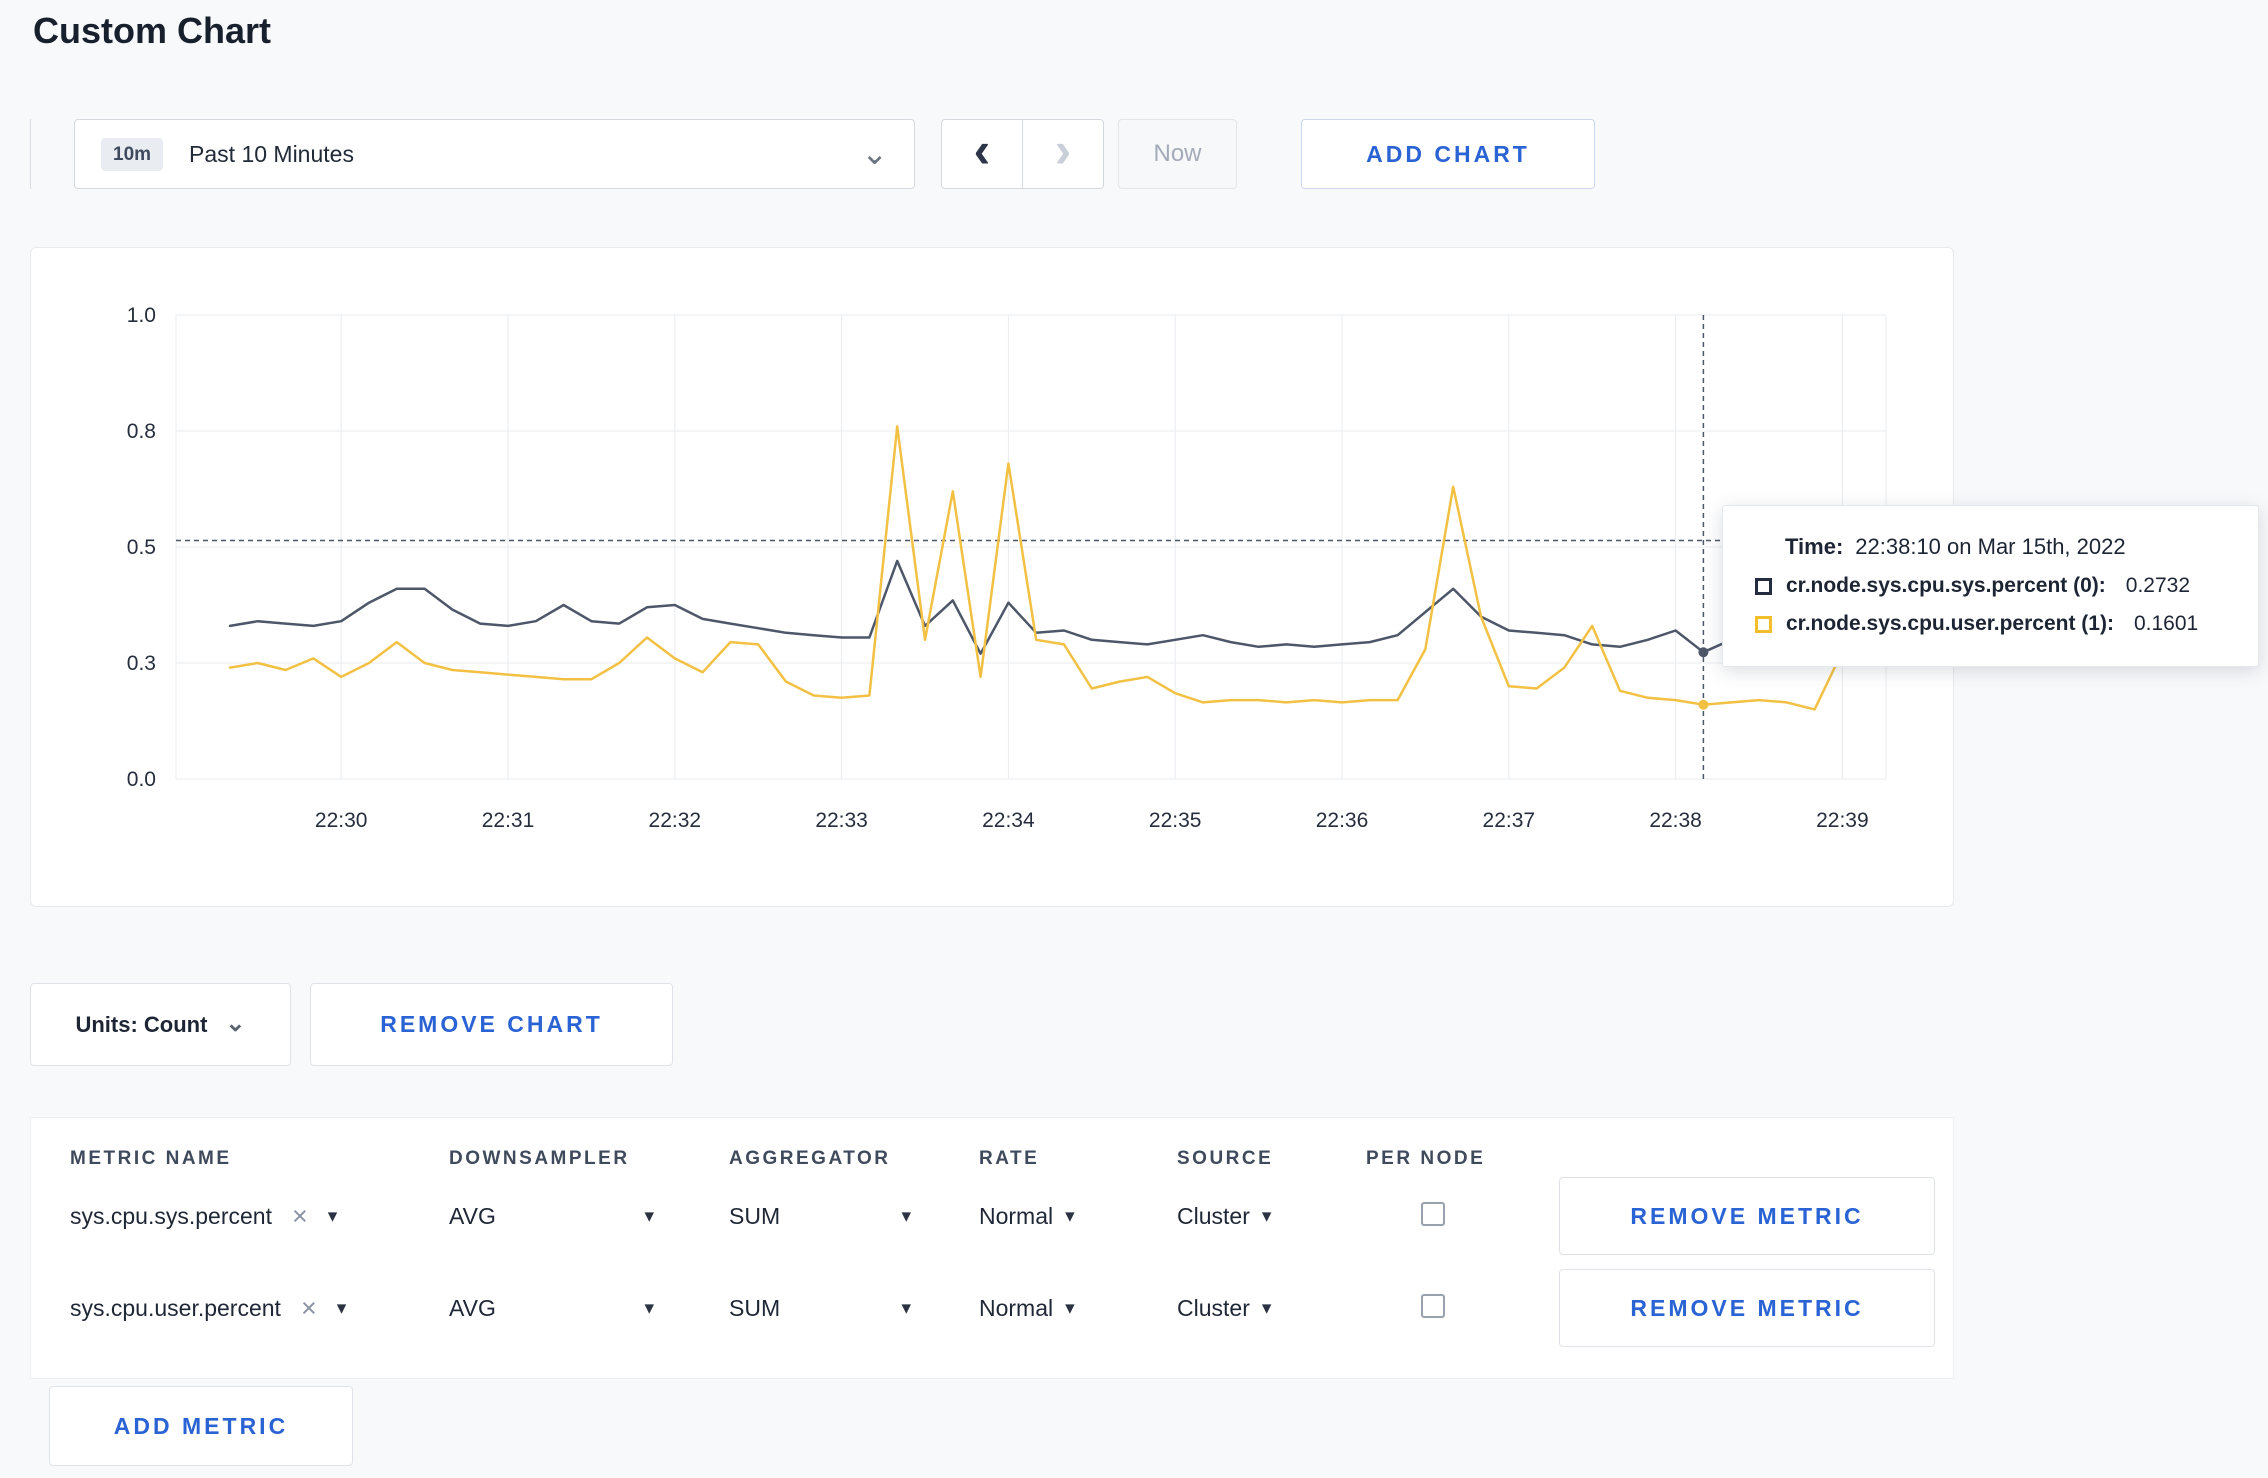 The image size is (2268, 1478). What do you see at coordinates (141, 1024) in the screenshot?
I see `units-label: Units: Count` at bounding box center [141, 1024].